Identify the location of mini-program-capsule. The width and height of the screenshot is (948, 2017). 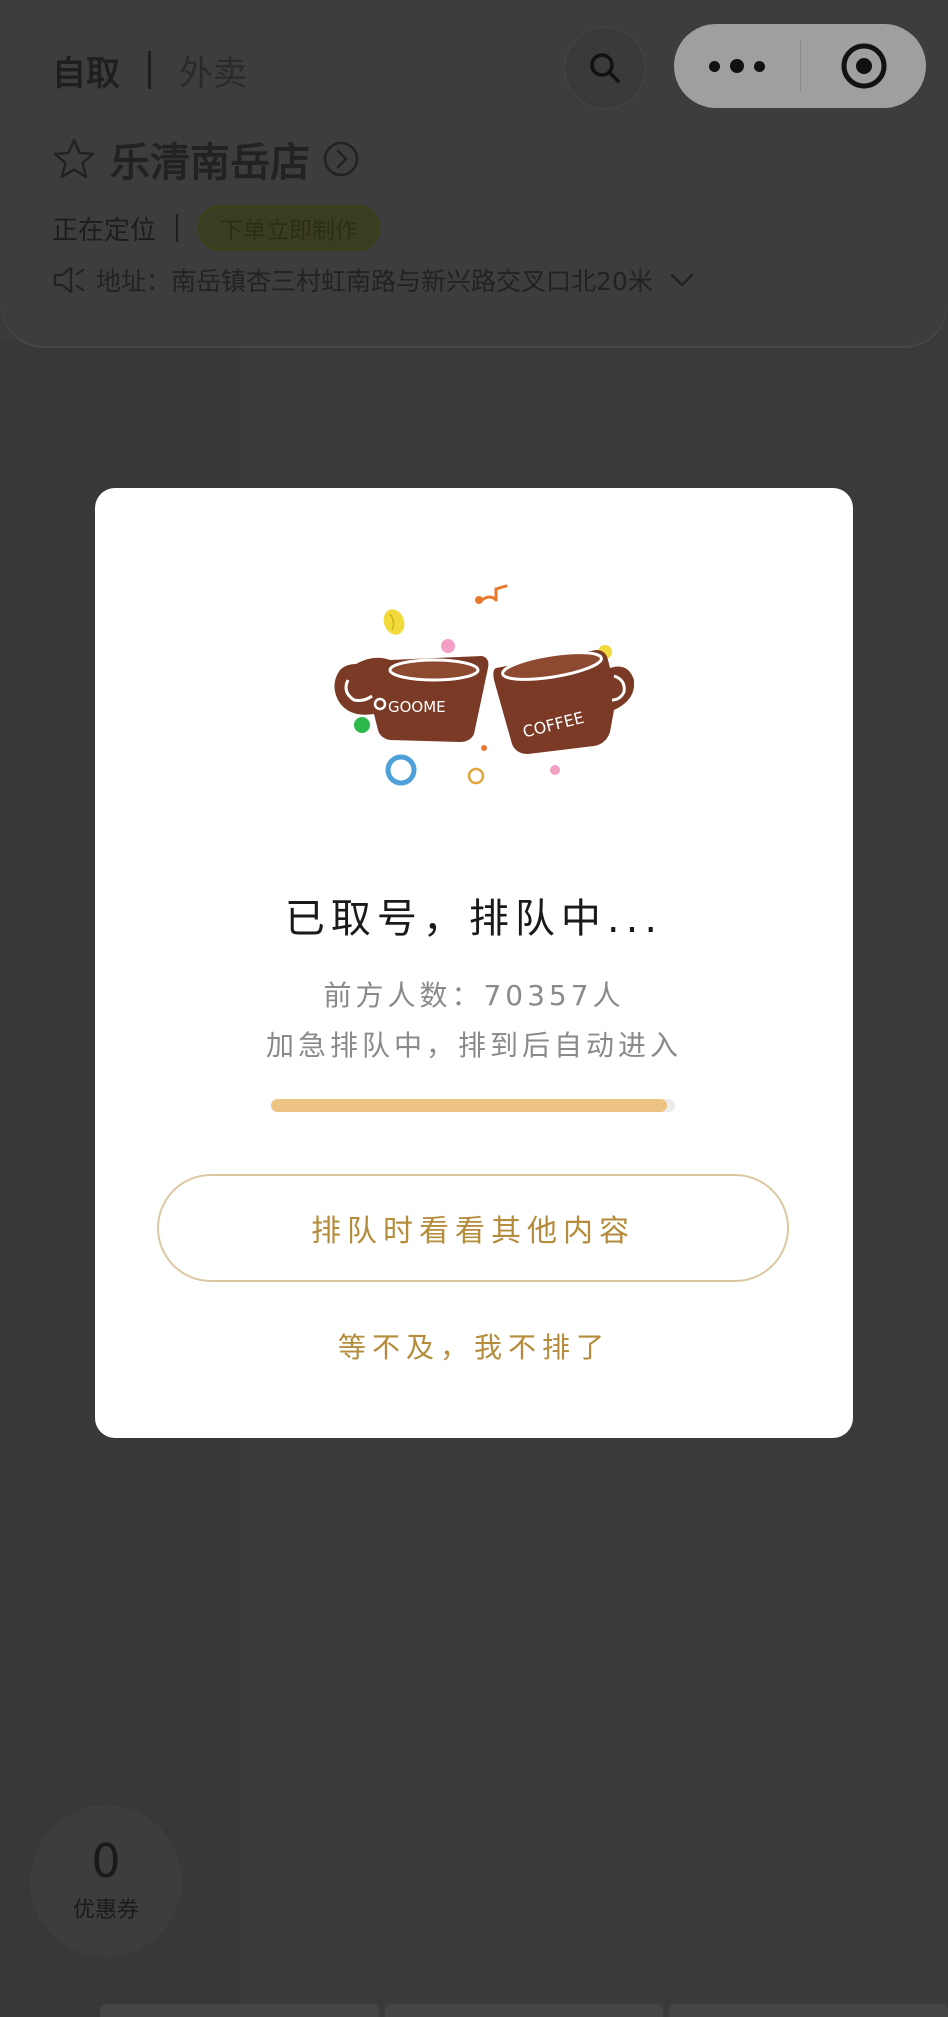
(800, 66).